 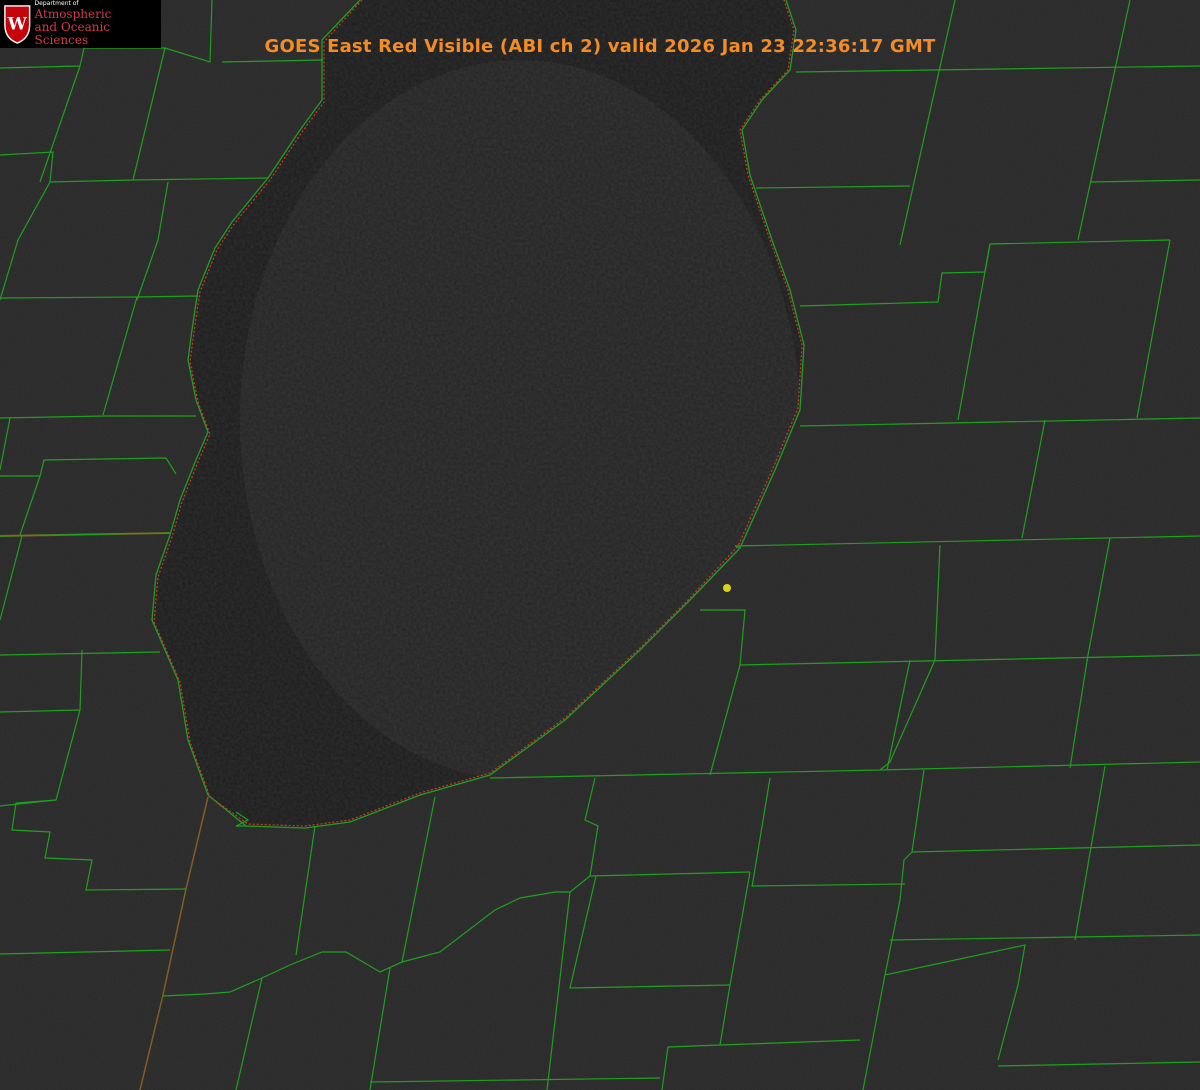 I want to click on location-dot-icon, so click(x=727, y=588).